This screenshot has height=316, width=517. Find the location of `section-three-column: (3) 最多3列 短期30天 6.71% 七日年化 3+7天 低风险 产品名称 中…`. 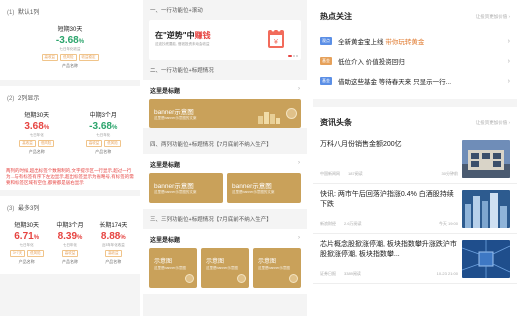

section-three-column: (3) 最多3列 短期30天 6.71% 七日年化 3+7天 低风险 产品名称 中… is located at coordinates (70, 235).